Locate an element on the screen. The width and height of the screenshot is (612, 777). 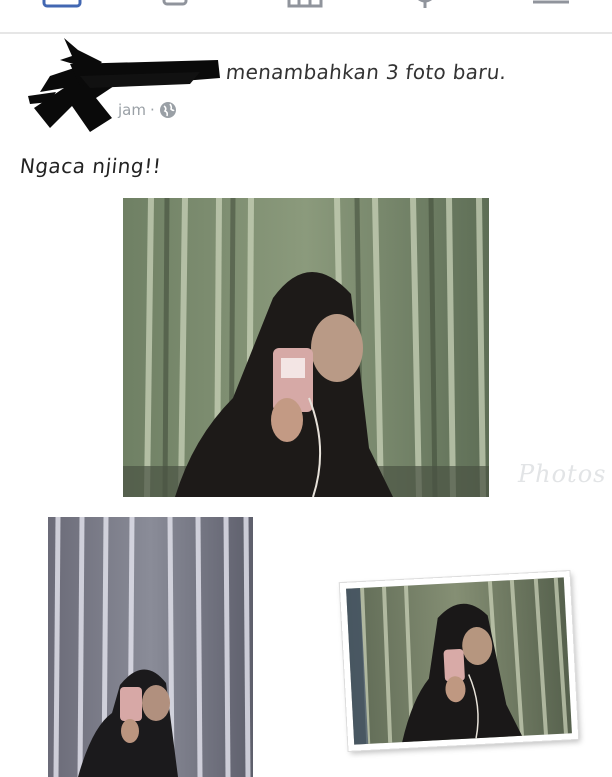
top-navigation-bar is located at coordinates (306, 17).